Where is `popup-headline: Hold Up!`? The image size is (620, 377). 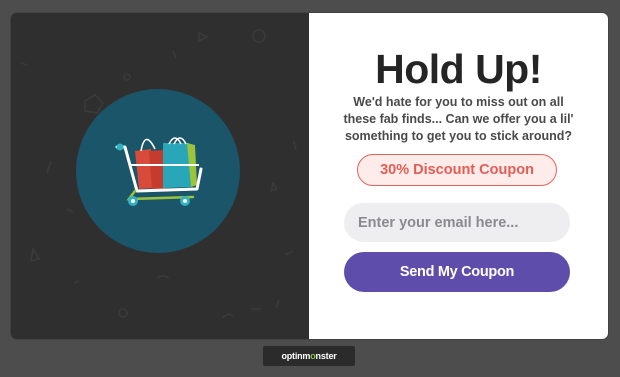 popup-headline: Hold Up! is located at coordinates (458, 69).